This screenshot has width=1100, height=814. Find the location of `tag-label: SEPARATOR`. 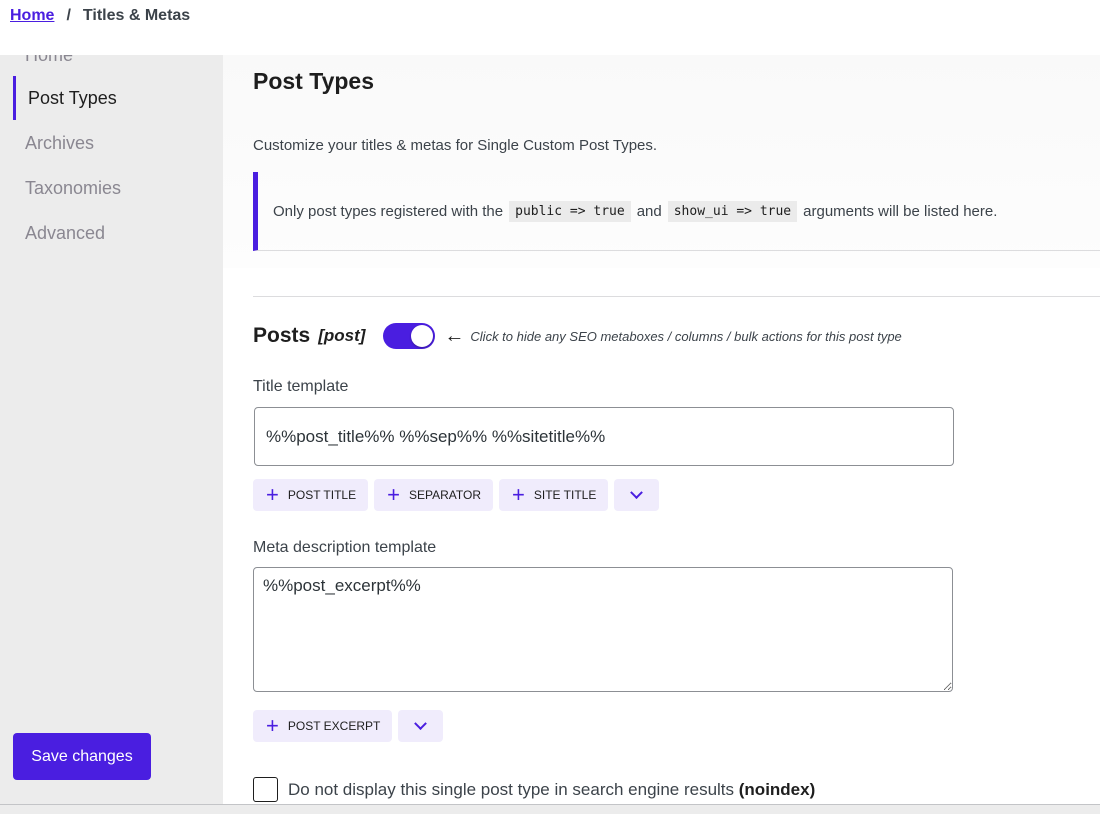

tag-label: SEPARATOR is located at coordinates (444, 495).